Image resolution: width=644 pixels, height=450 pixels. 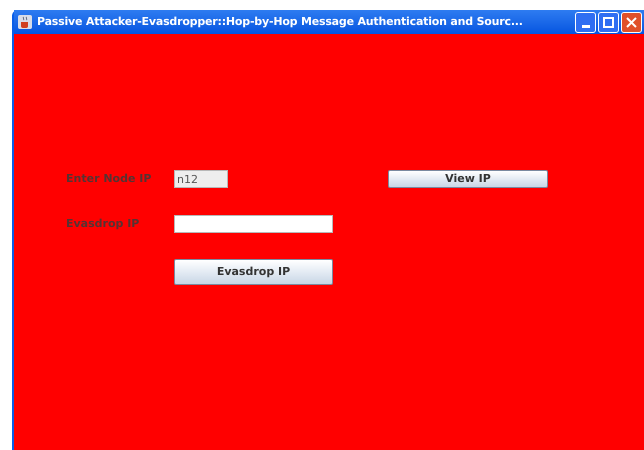 What do you see at coordinates (253, 224) in the screenshot?
I see `evasdrop-ip-field` at bounding box center [253, 224].